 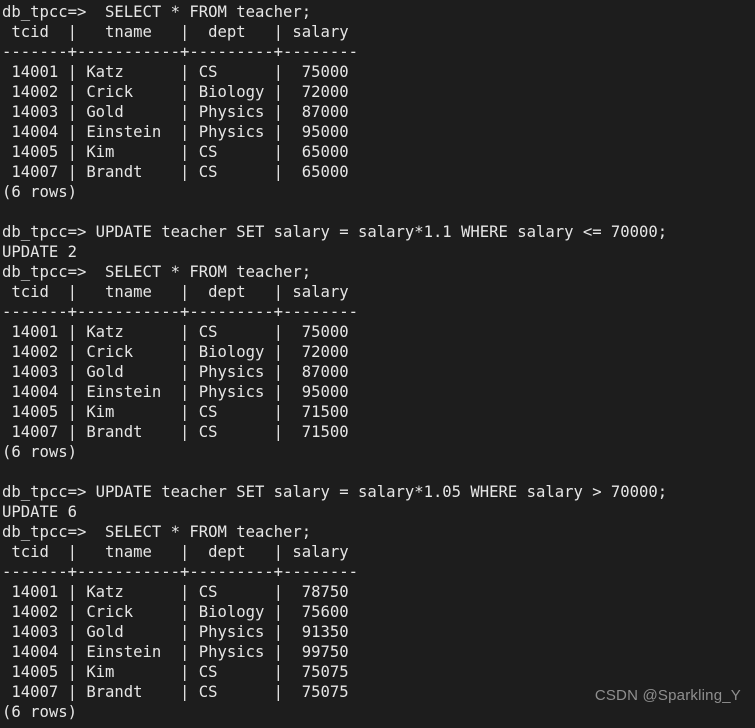 What do you see at coordinates (39, 252) in the screenshot?
I see `terminal-line: UPDATE 2` at bounding box center [39, 252].